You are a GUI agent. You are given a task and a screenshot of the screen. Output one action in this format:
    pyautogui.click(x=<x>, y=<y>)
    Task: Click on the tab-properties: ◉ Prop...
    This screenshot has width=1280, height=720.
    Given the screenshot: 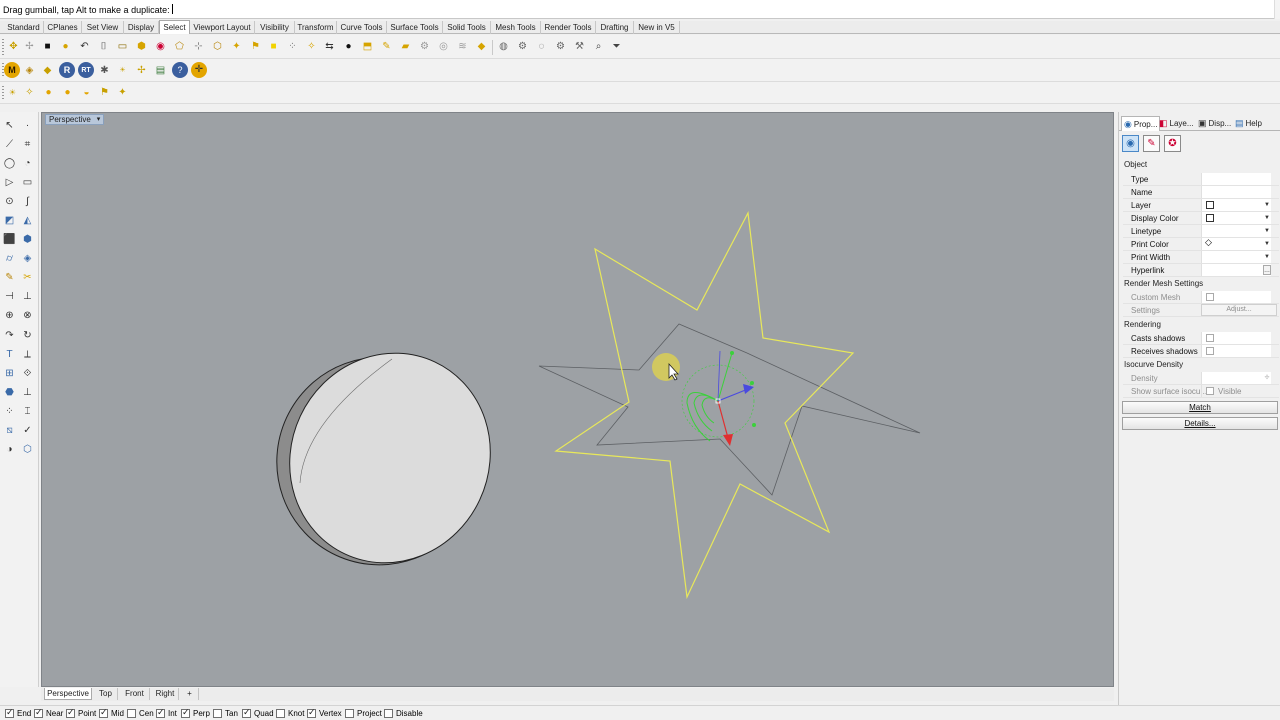 What is the action you would take?
    pyautogui.click(x=1141, y=123)
    